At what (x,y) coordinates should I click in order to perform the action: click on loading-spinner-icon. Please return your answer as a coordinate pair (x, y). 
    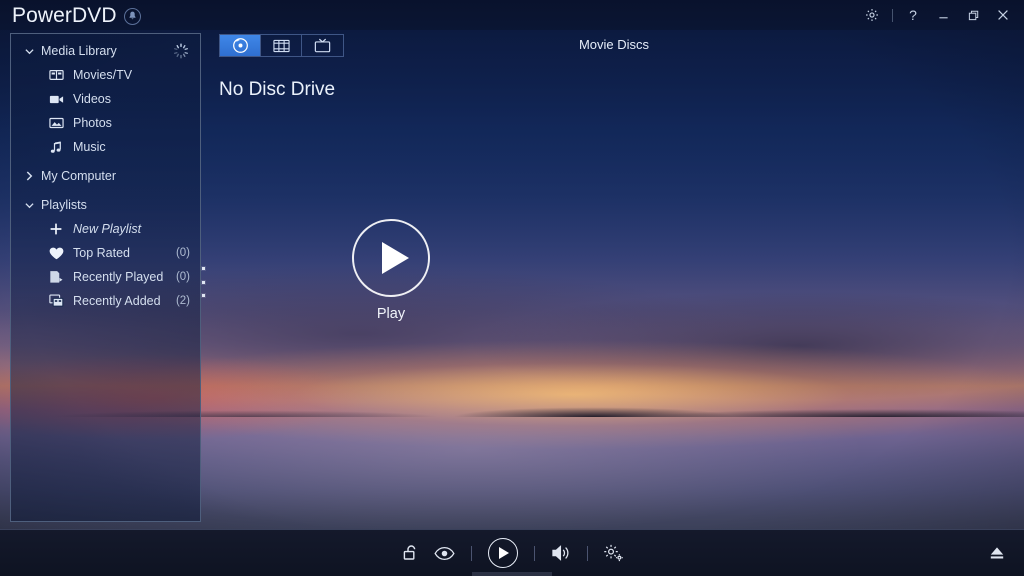
    Looking at the image, I should click on (181, 51).